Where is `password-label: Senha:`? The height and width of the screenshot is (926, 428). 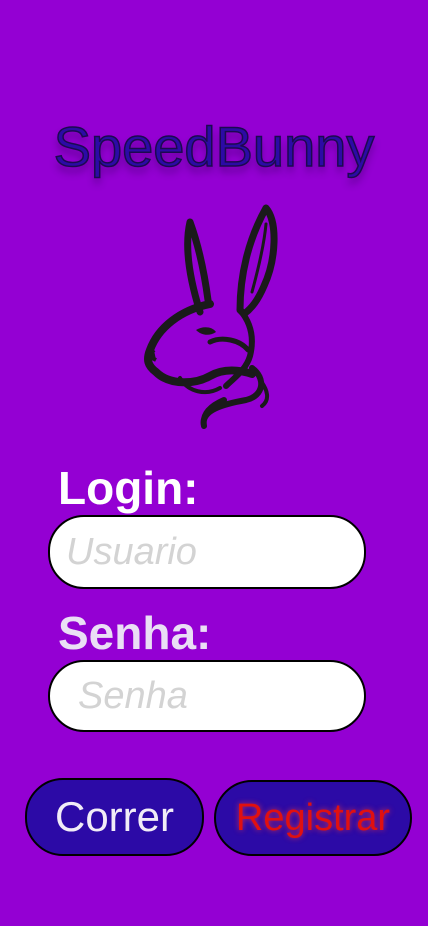 password-label: Senha: is located at coordinates (135, 633).